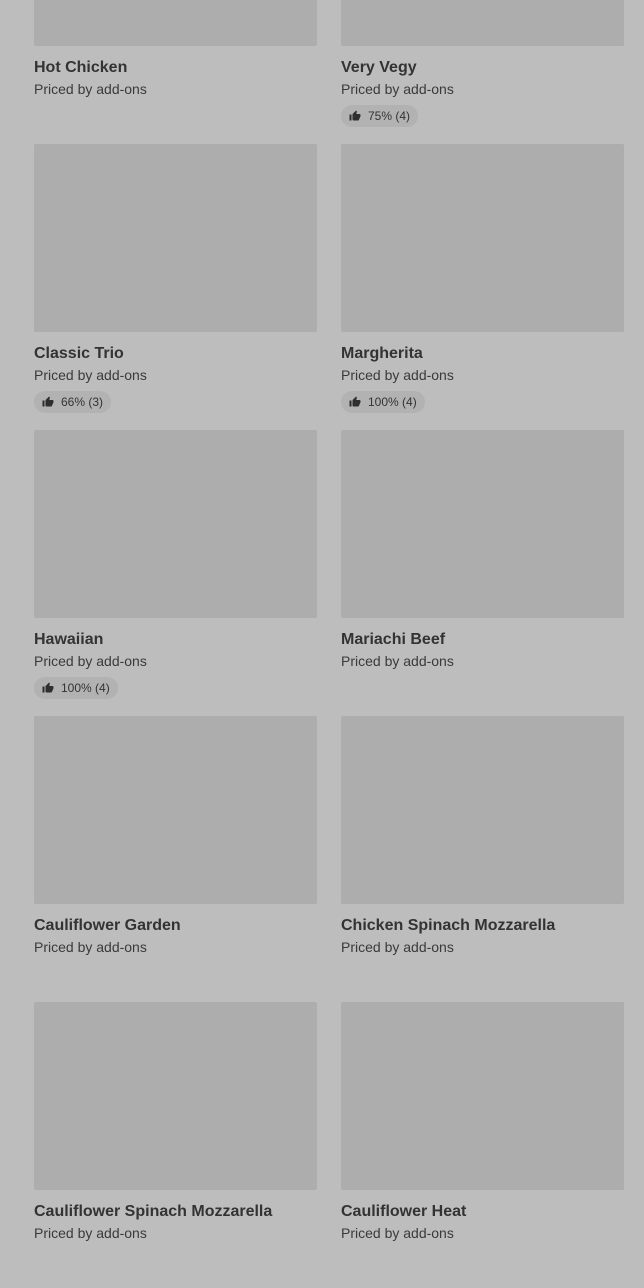  I want to click on menu-item-name: Classic Trio, so click(175, 354).